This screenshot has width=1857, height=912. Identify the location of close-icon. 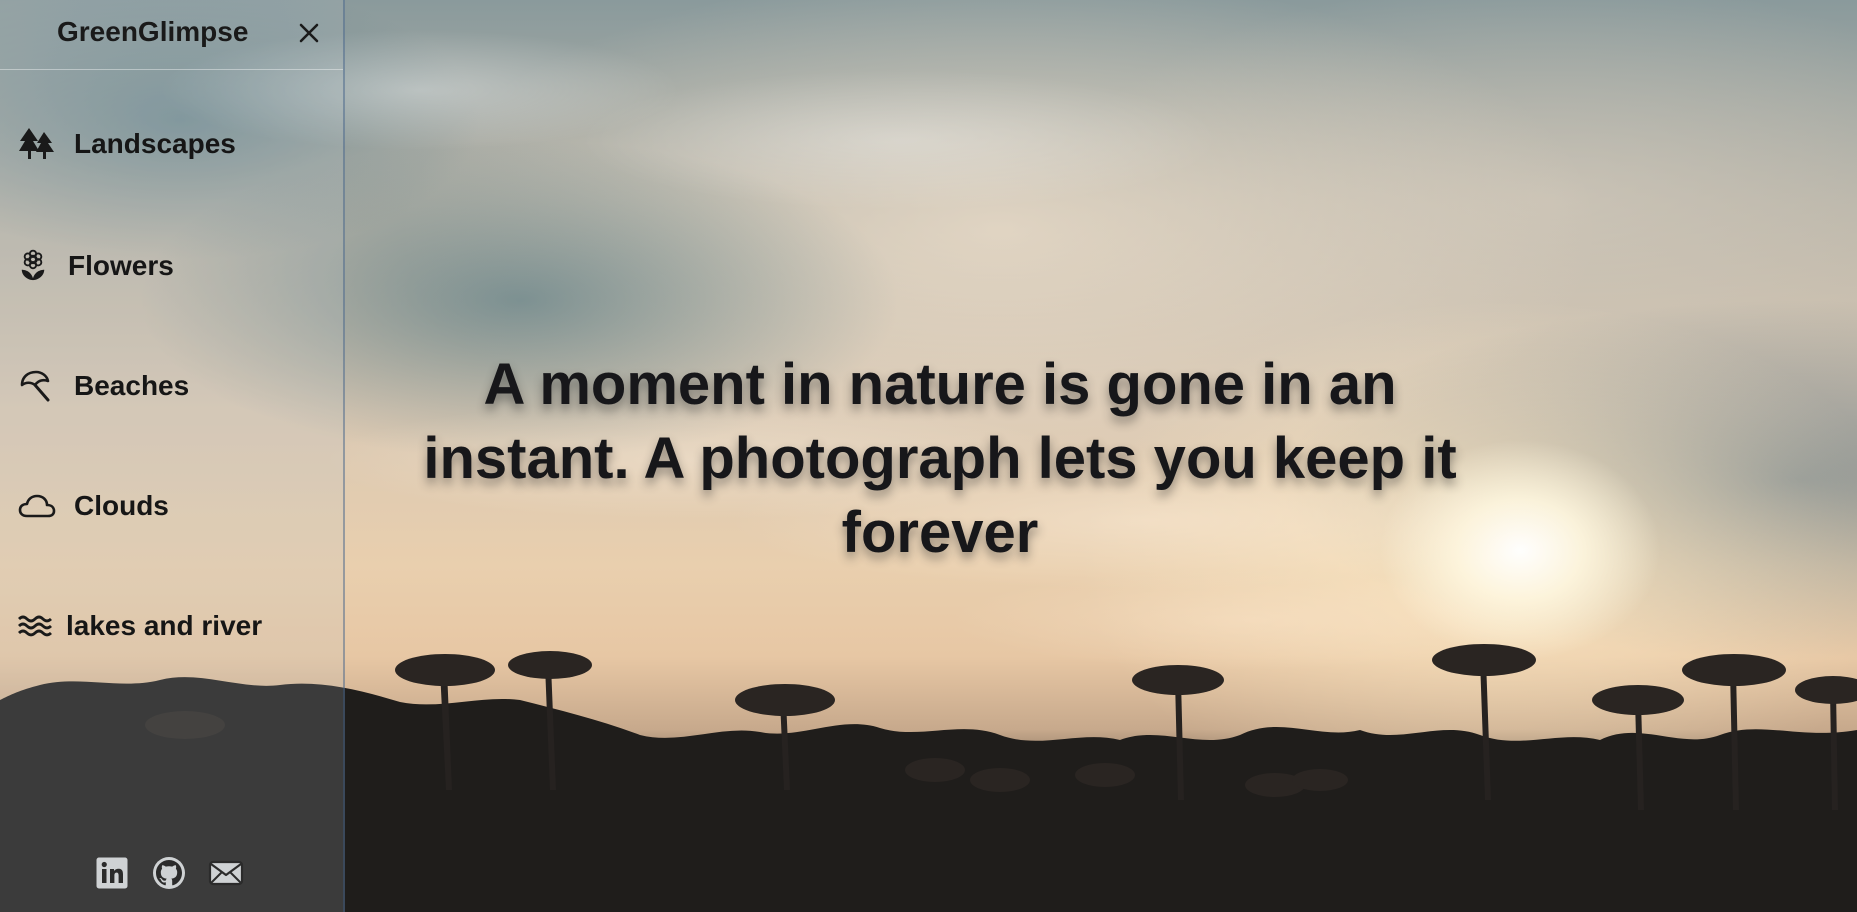
(309, 33).